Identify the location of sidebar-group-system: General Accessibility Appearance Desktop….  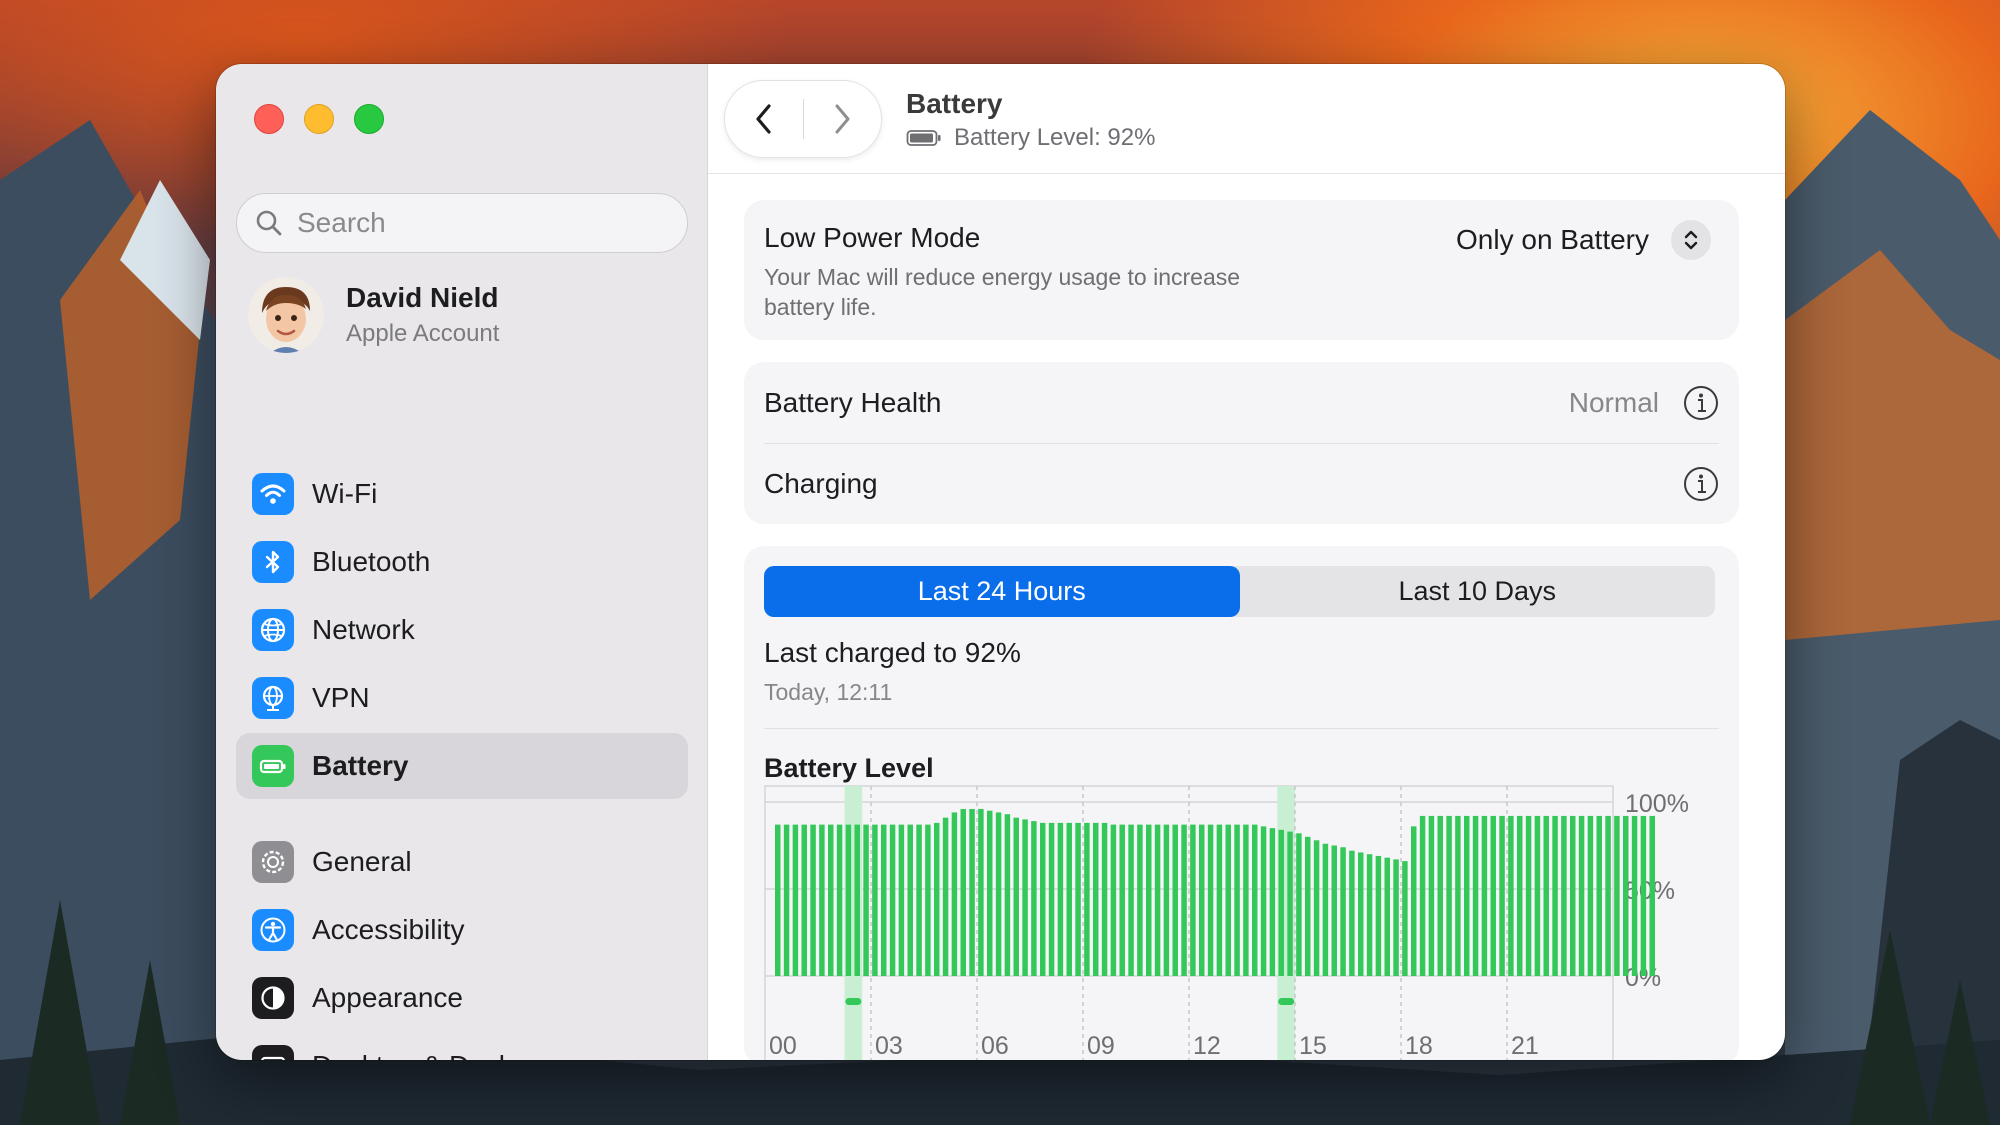
(462, 944).